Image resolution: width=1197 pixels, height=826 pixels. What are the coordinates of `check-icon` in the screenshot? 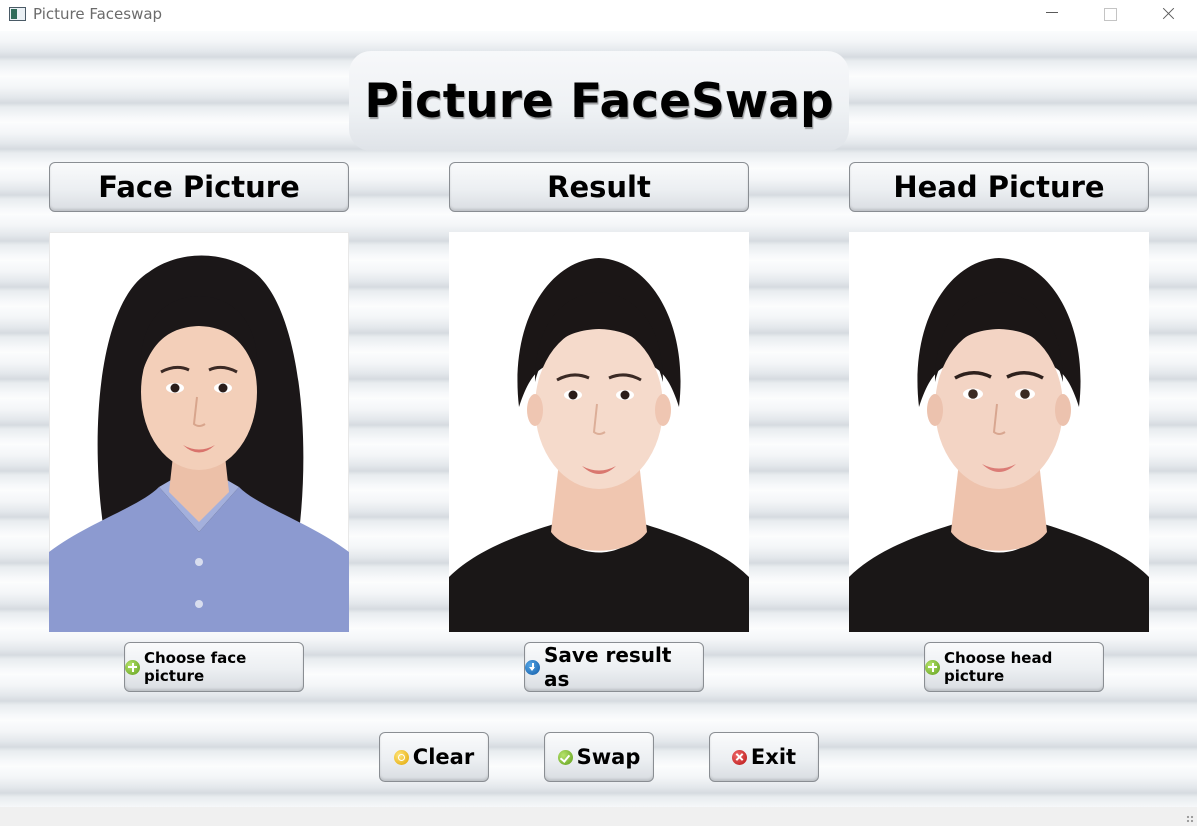 It's located at (565, 757).